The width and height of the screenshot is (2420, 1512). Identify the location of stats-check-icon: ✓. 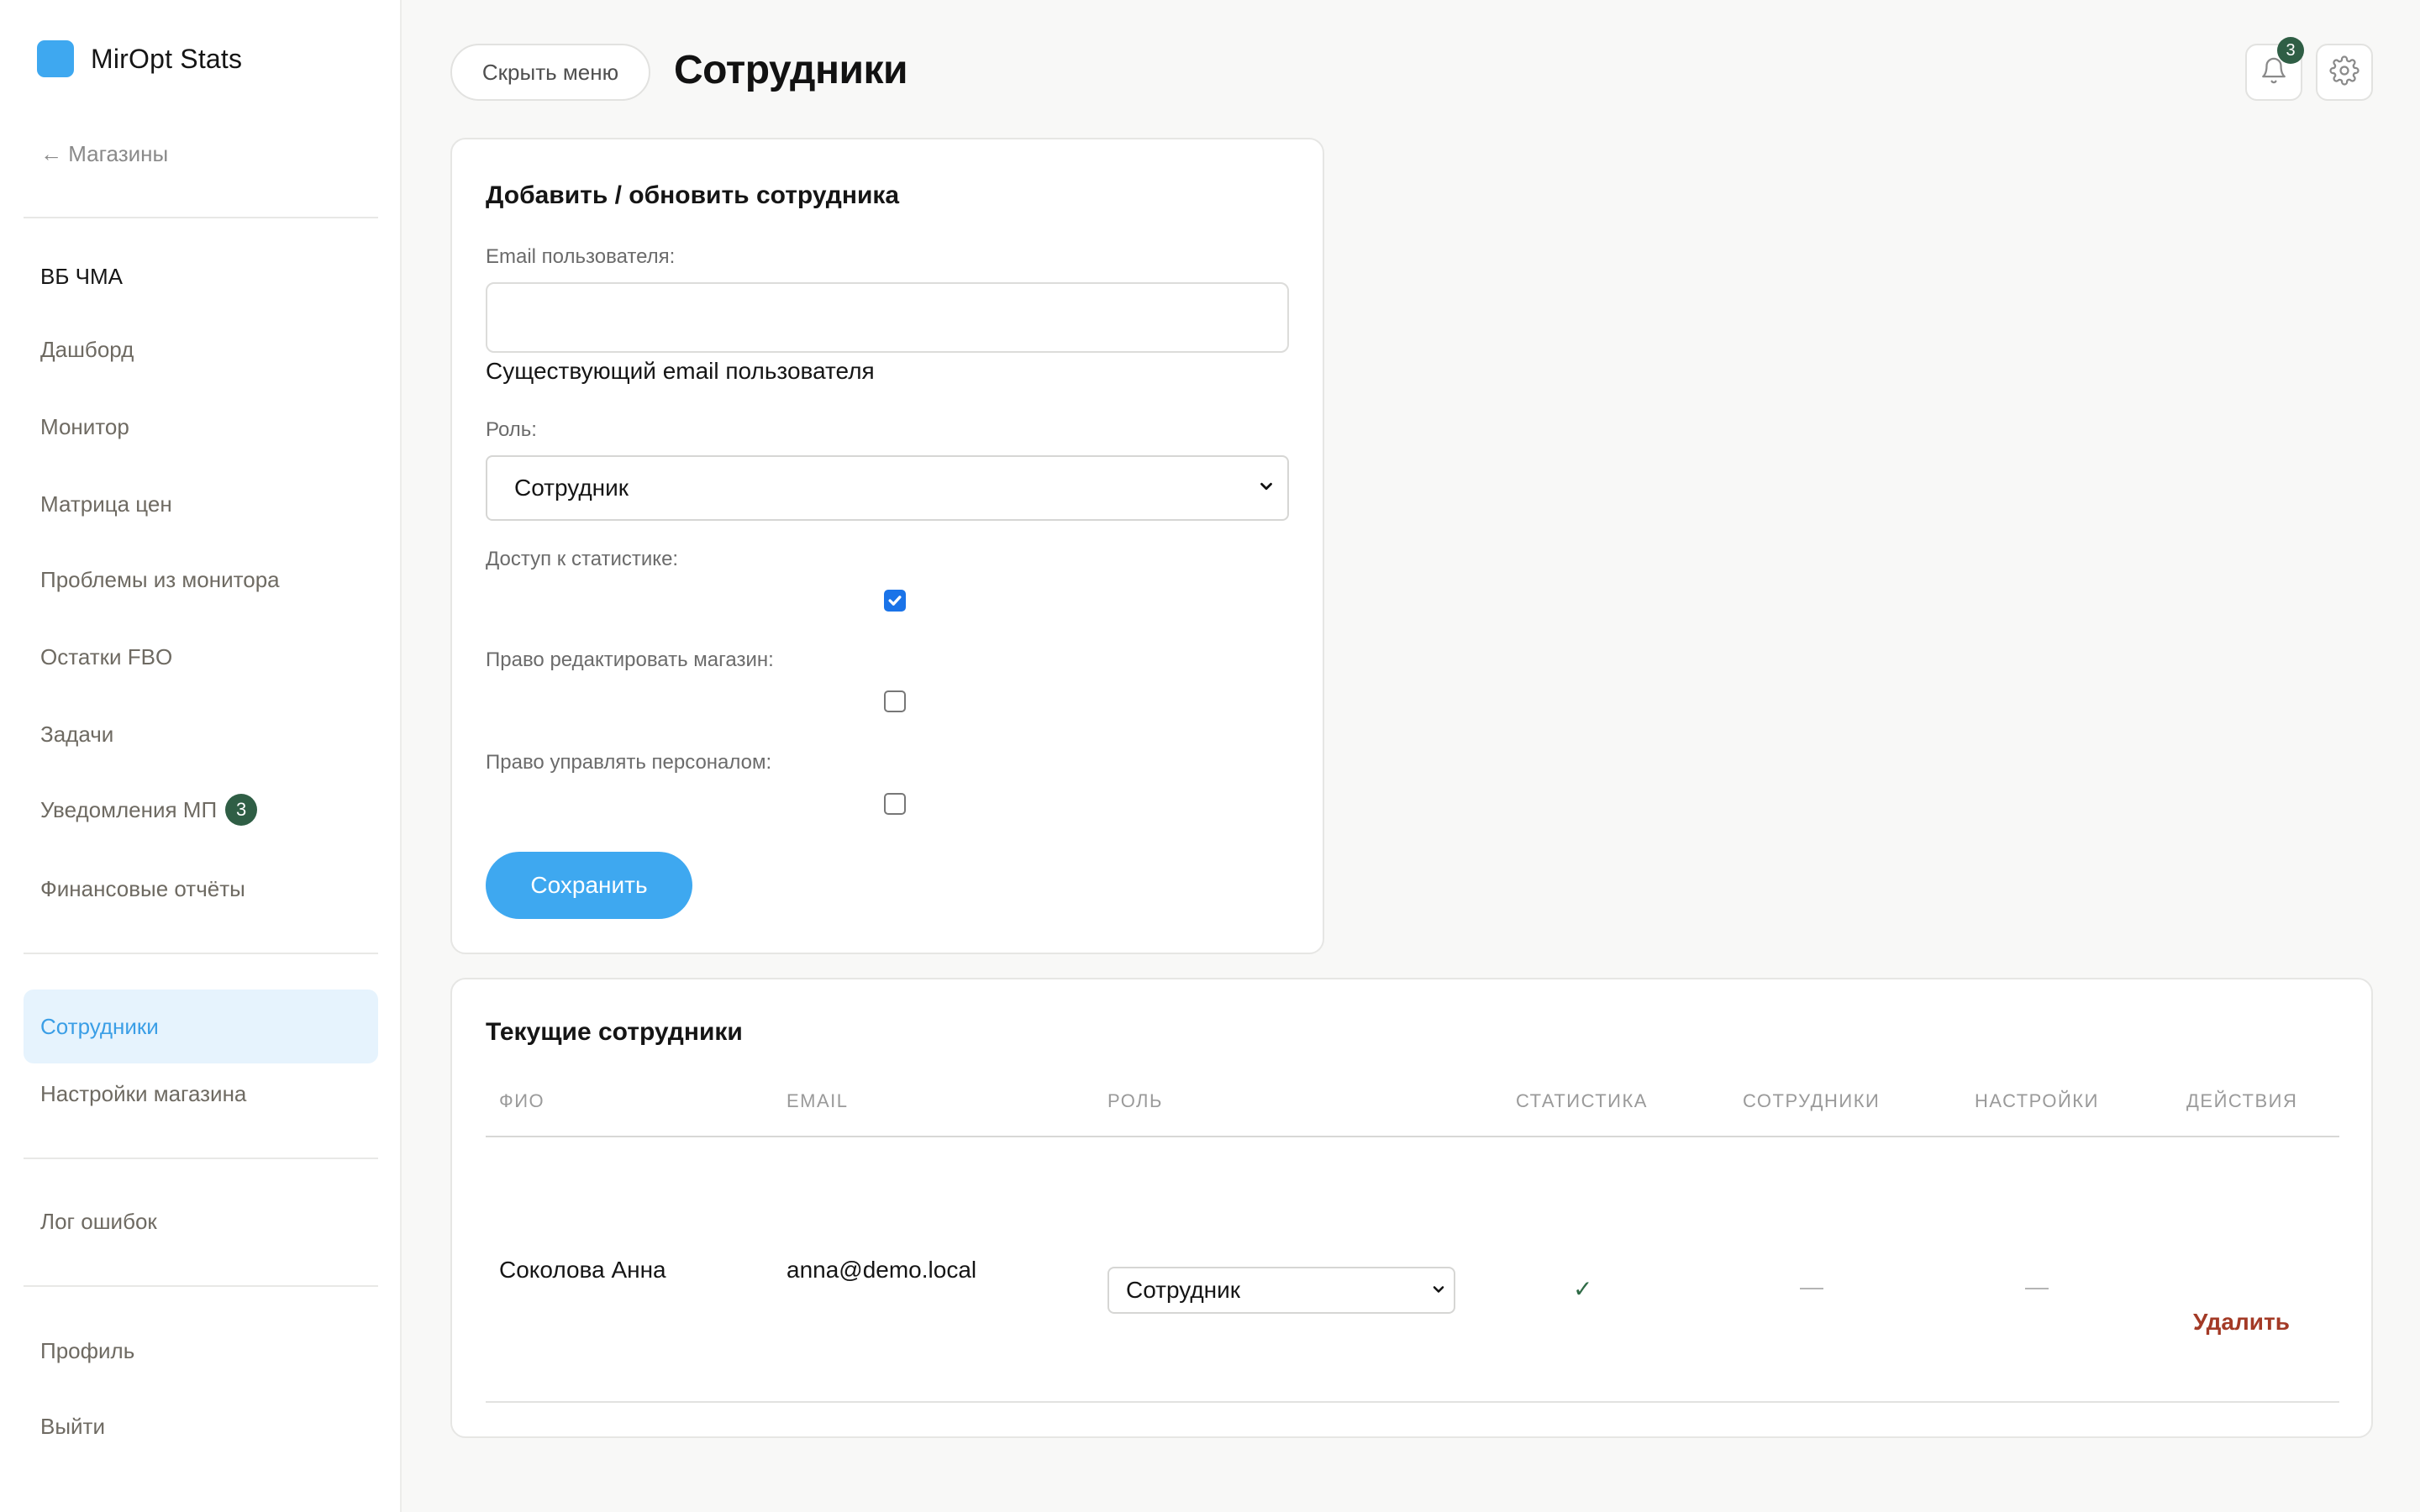
(1583, 1289).